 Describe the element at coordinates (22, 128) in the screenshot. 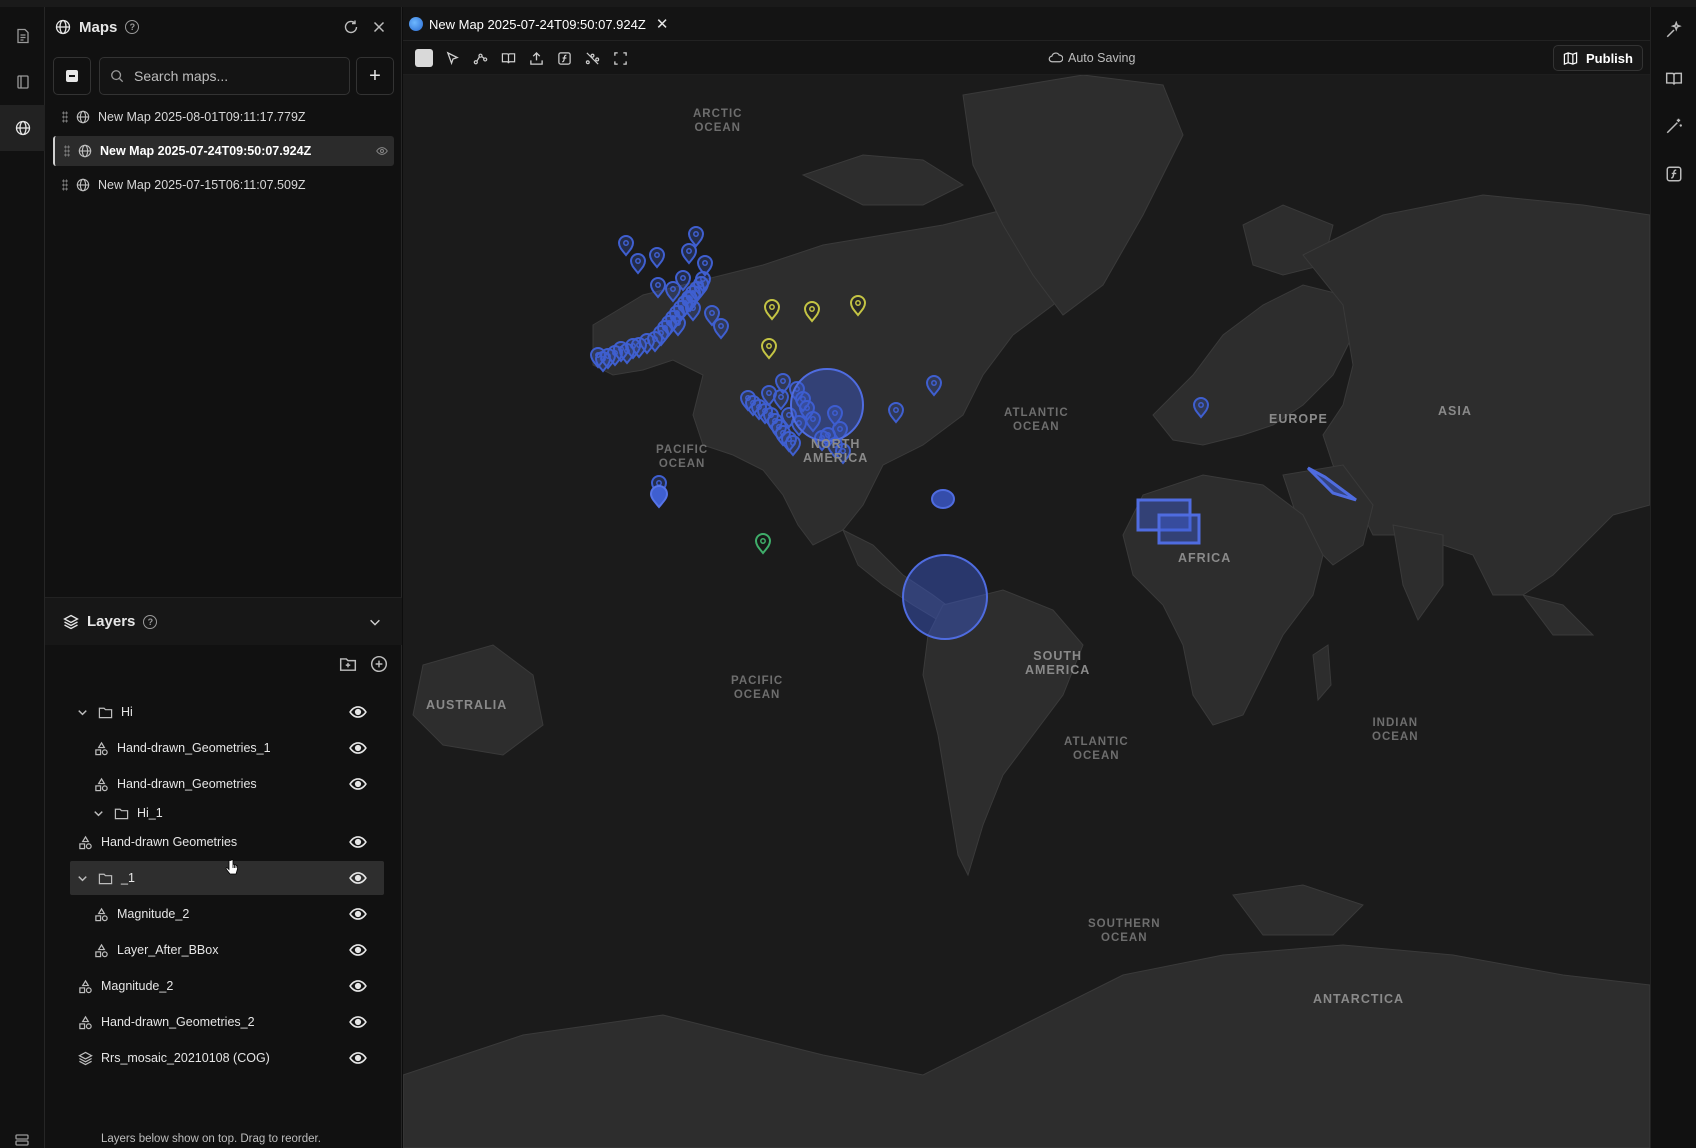

I see `globe-nav-icon` at that location.